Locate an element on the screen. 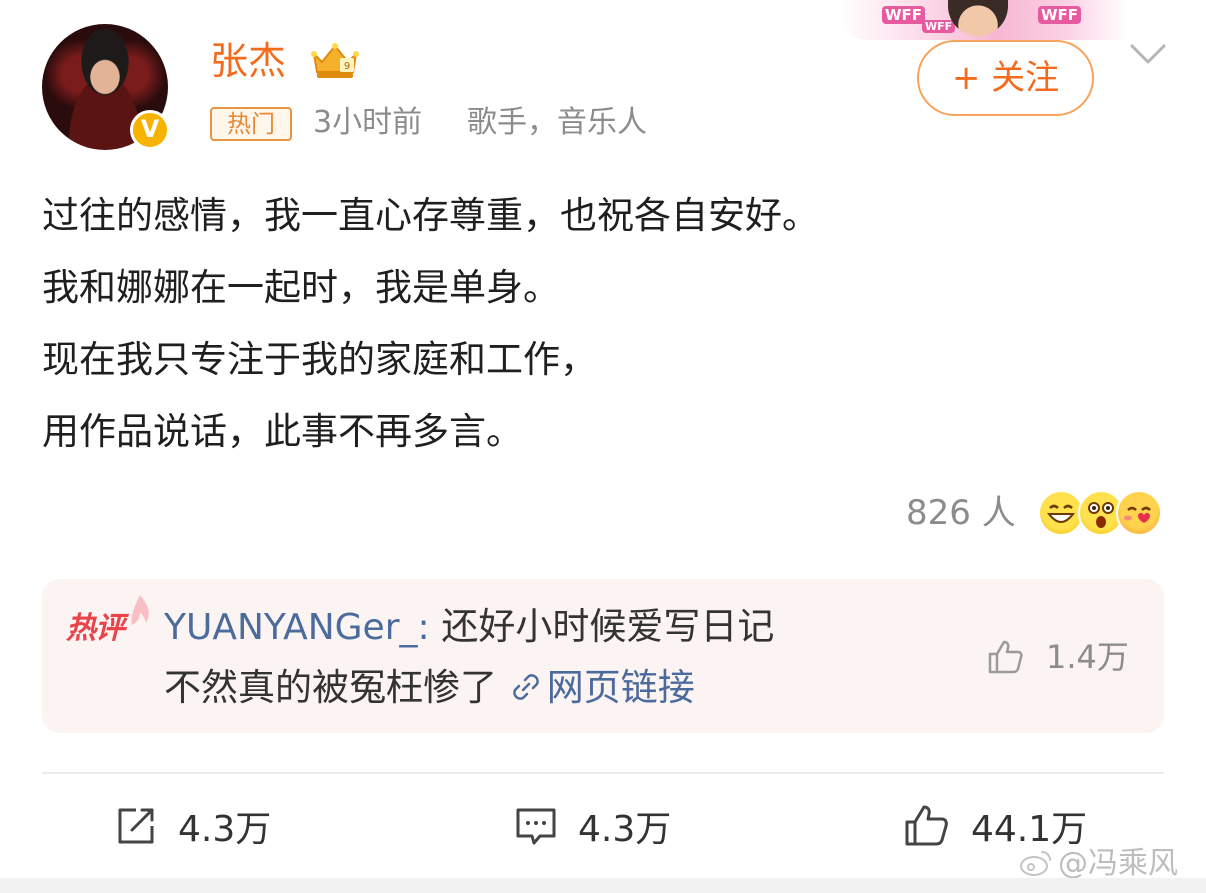 Image resolution: width=1206 pixels, height=893 pixels. author-name: 张杰 is located at coordinates (248, 61).